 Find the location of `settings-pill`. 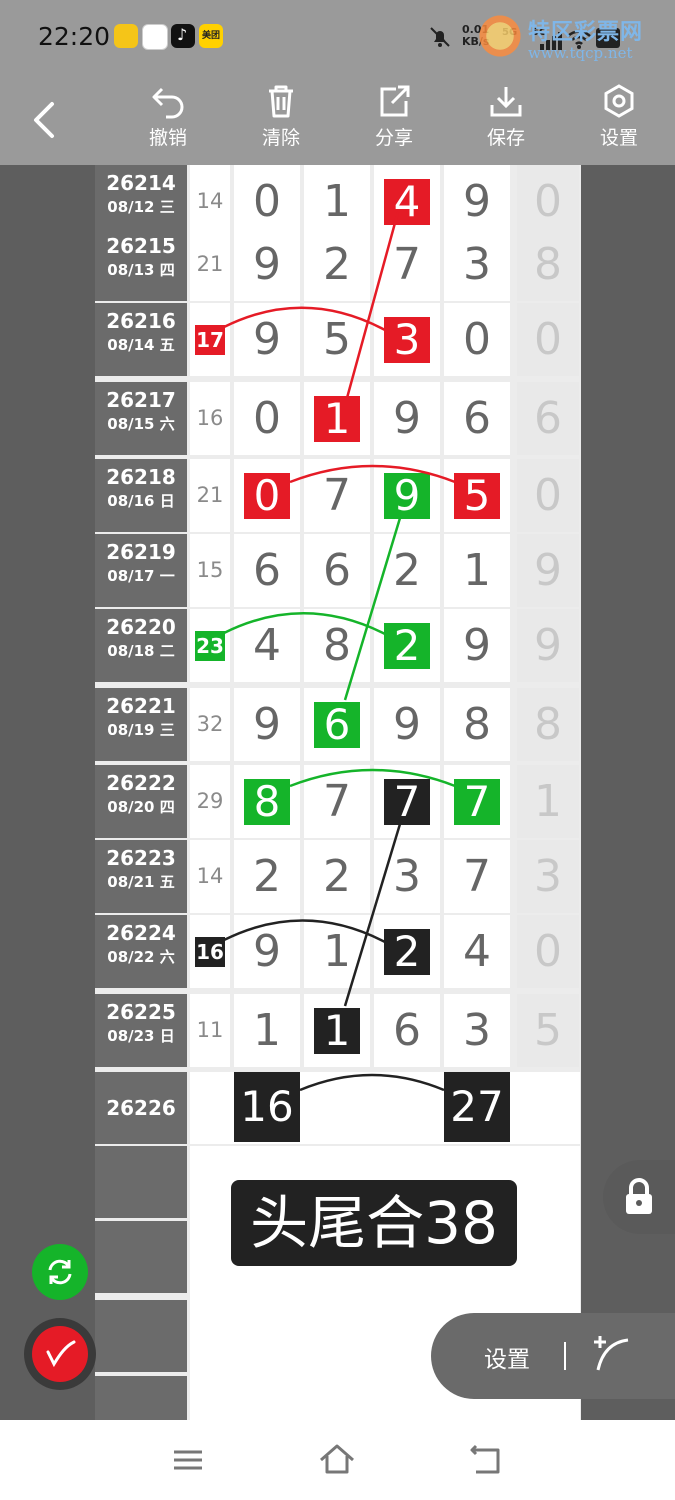

settings-pill is located at coordinates (553, 1356).